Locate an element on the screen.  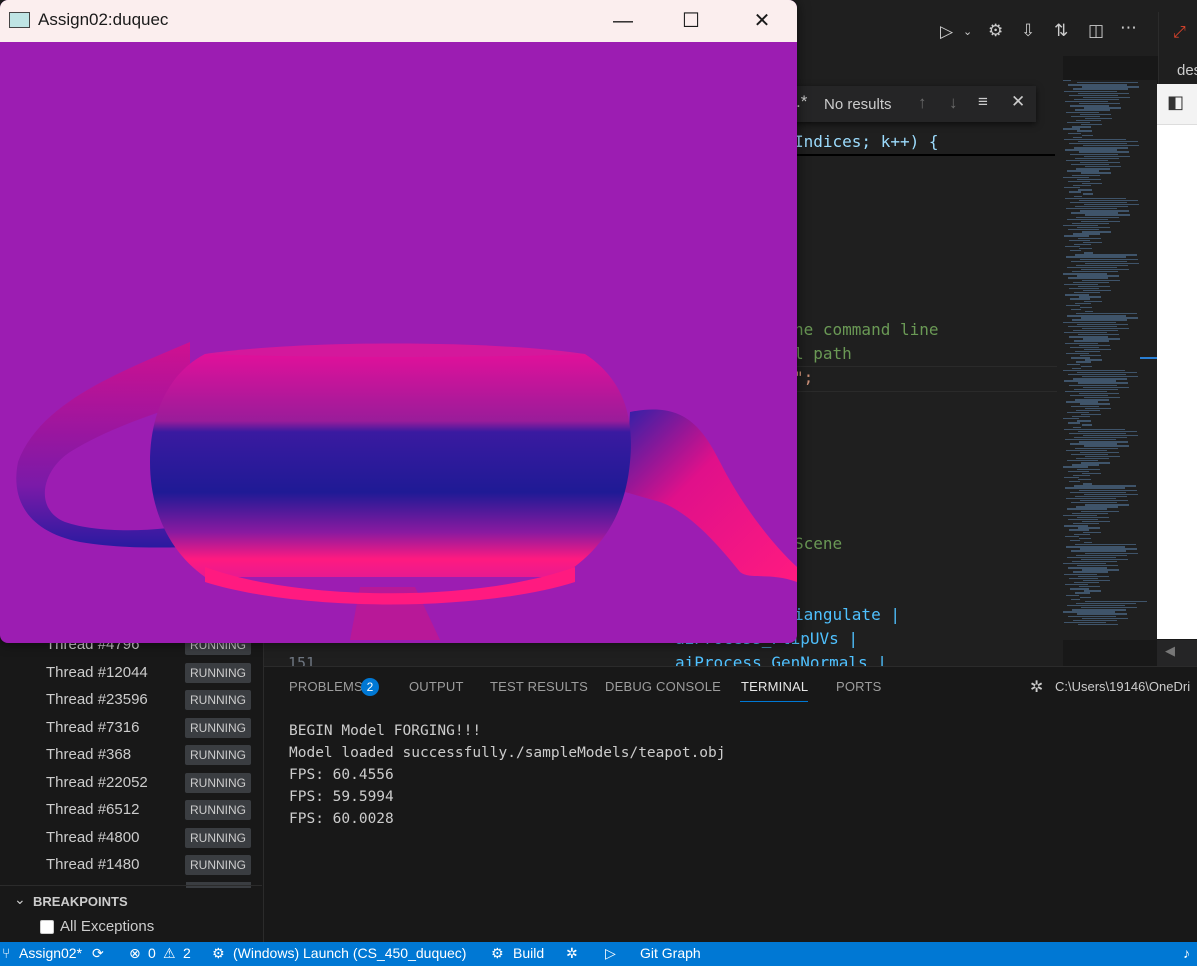
thread-name: Thread #23596 is located at coordinates (97, 699).